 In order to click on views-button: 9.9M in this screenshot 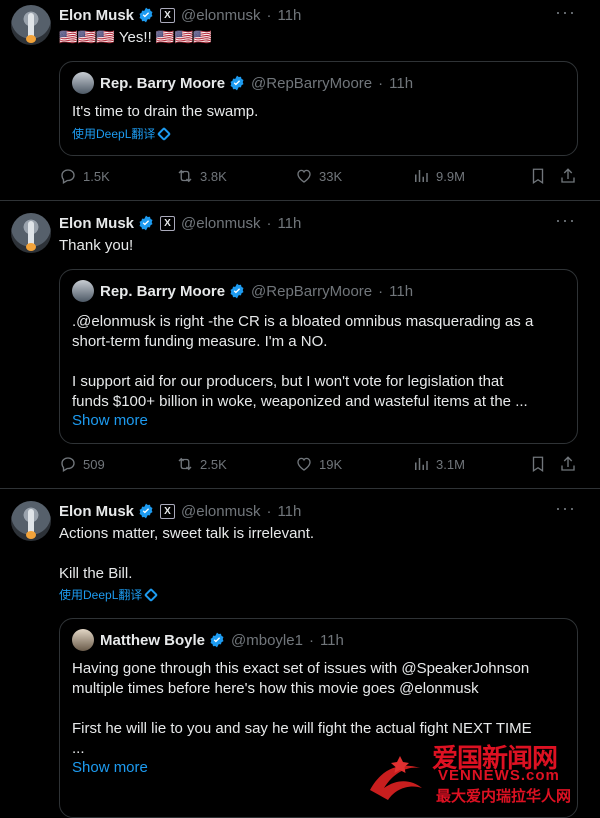, I will do `click(438, 176)`.